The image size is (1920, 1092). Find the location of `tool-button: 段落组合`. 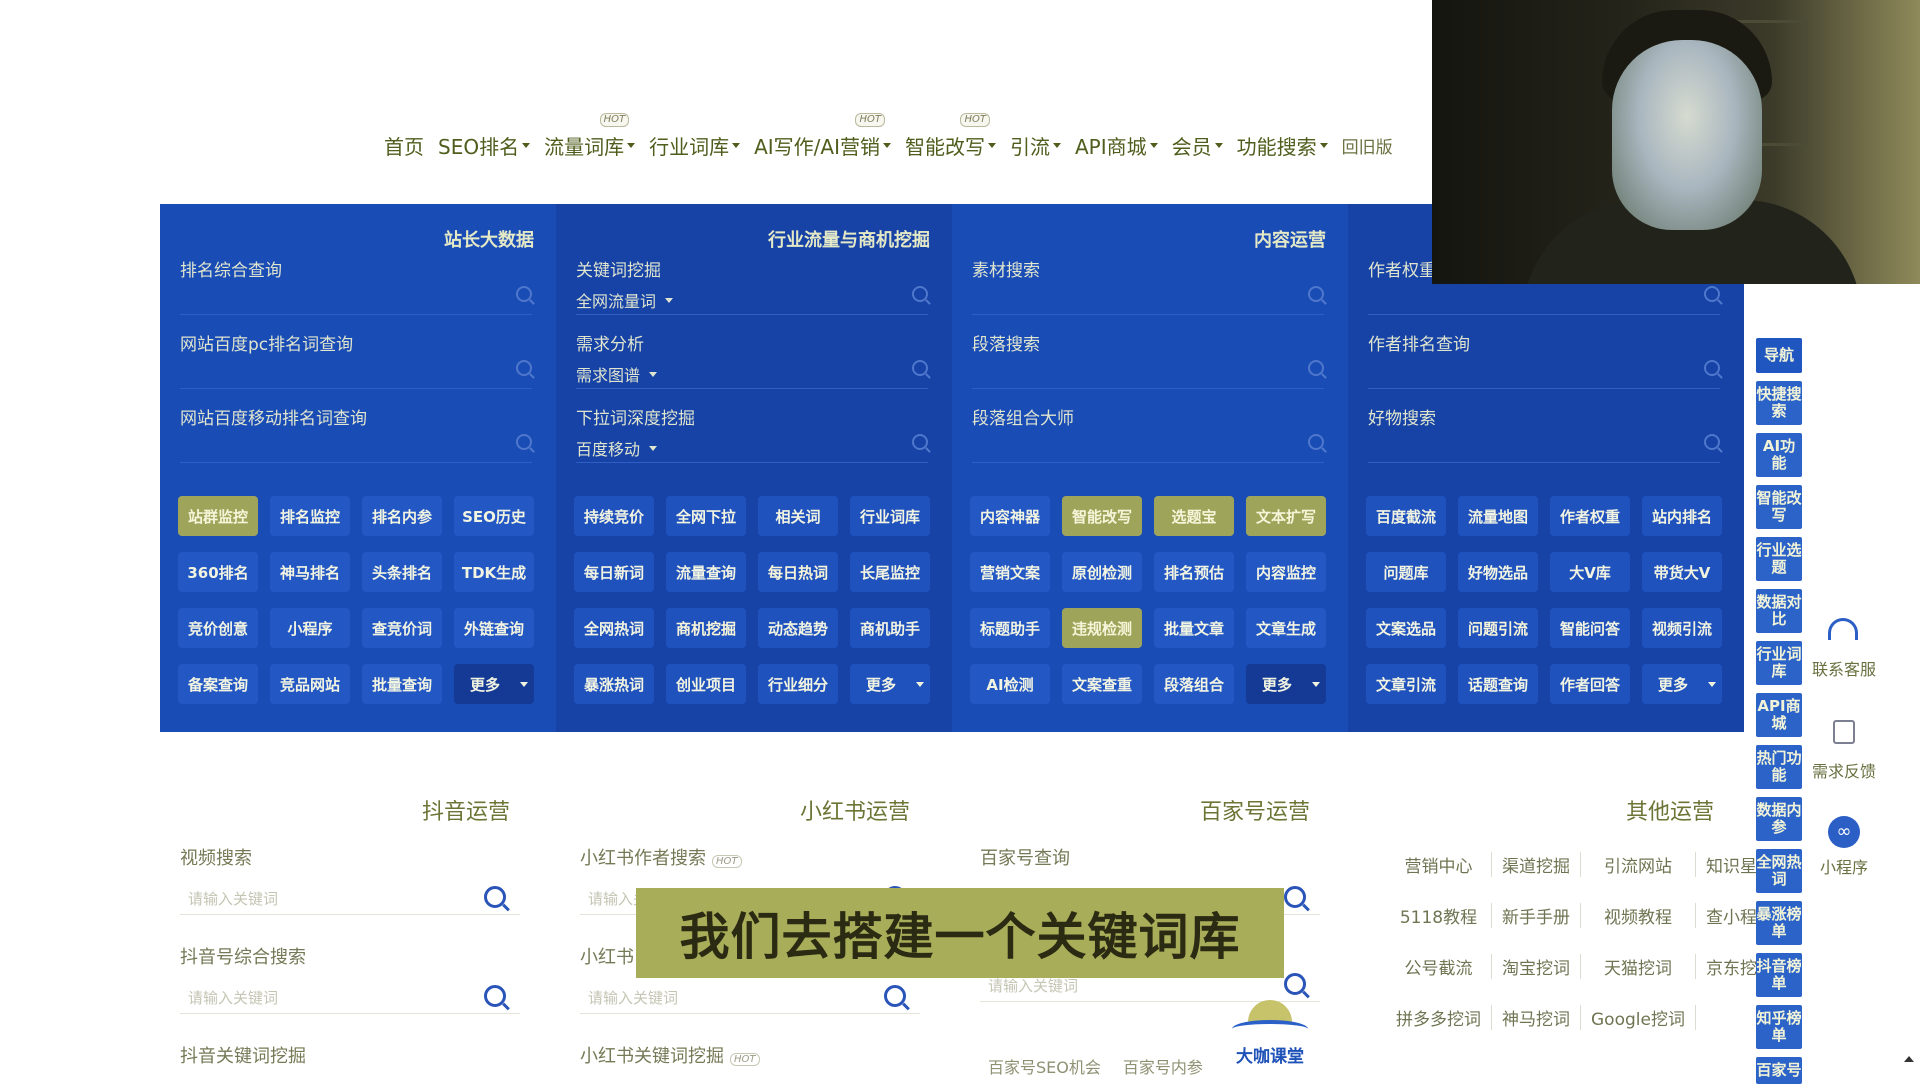

tool-button: 段落组合 is located at coordinates (1194, 684).